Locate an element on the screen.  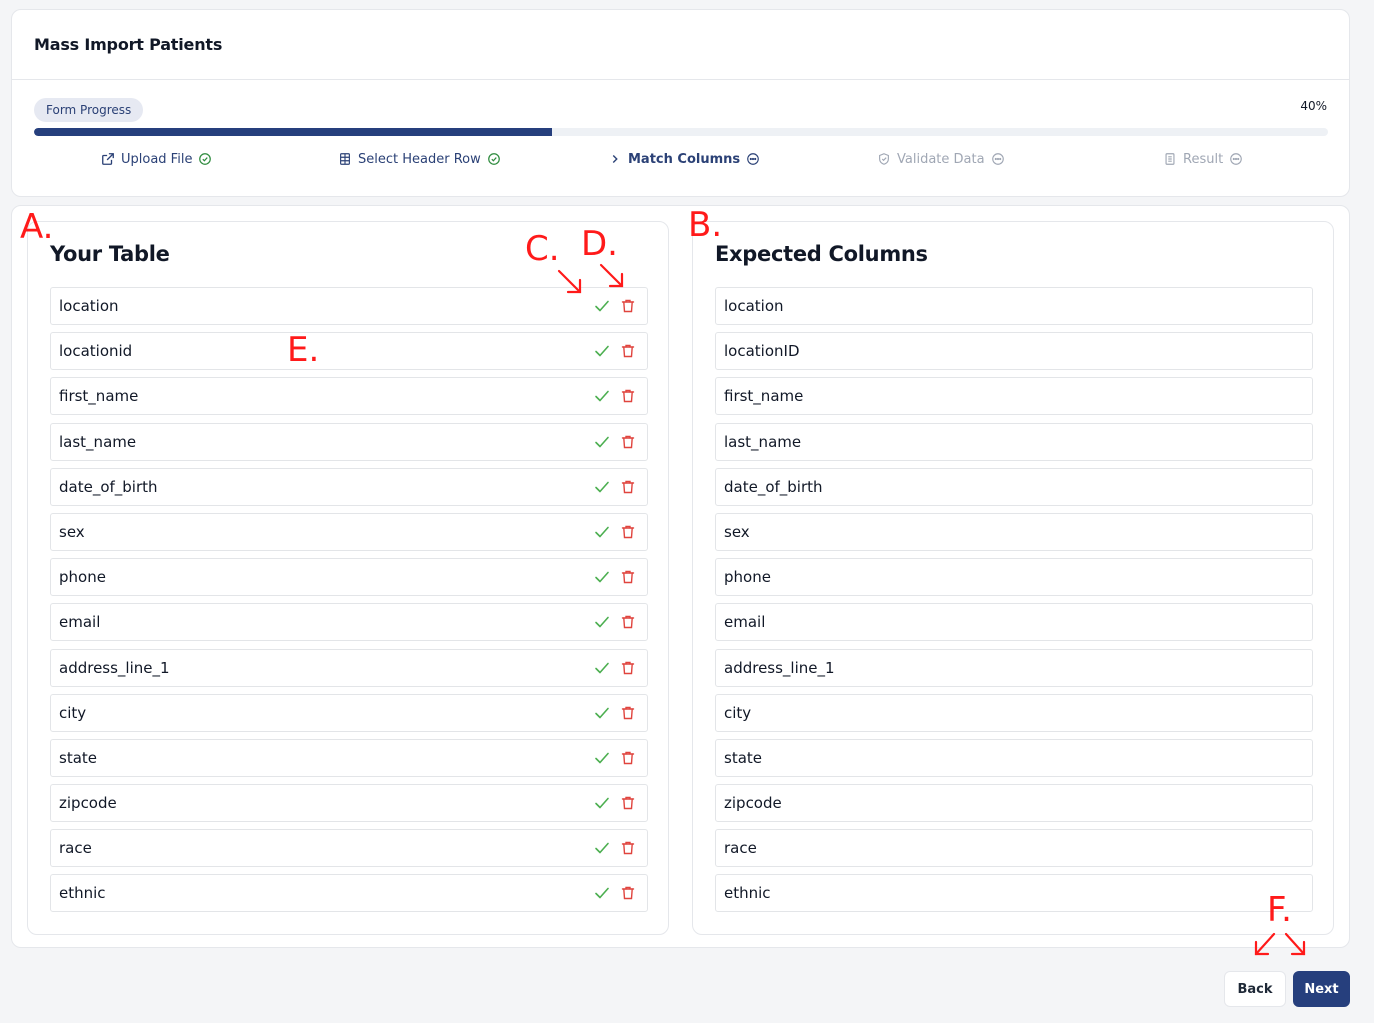
column-row: ethnic is located at coordinates (349, 893).